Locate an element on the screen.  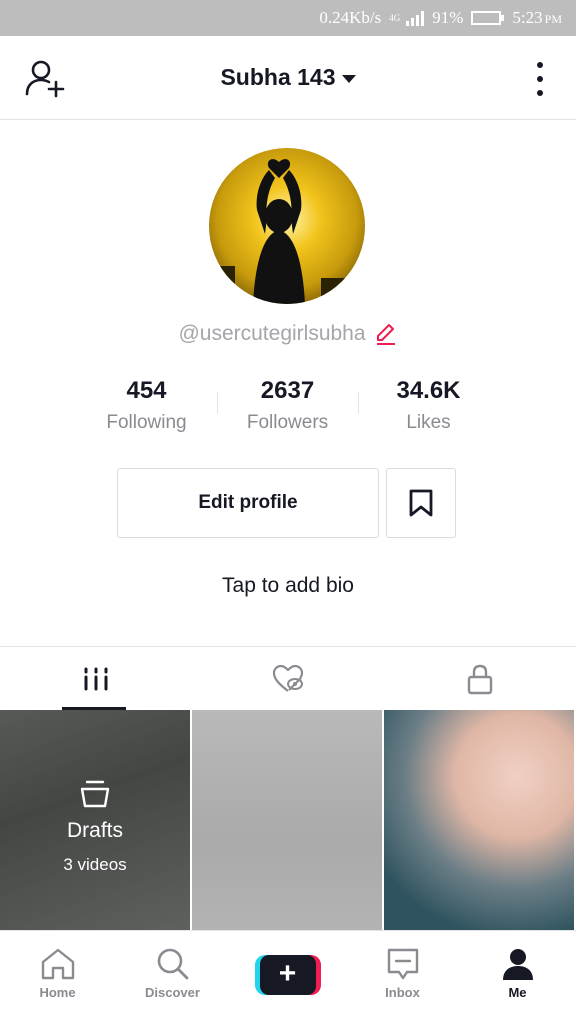
nav-home: Home is located at coordinates (57, 977).